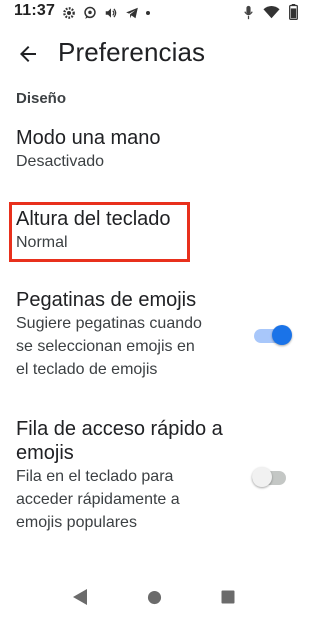 Image resolution: width=320 pixels, height=620 pixels. What do you see at coordinates (80, 597) in the screenshot?
I see `back-triangle-icon` at bounding box center [80, 597].